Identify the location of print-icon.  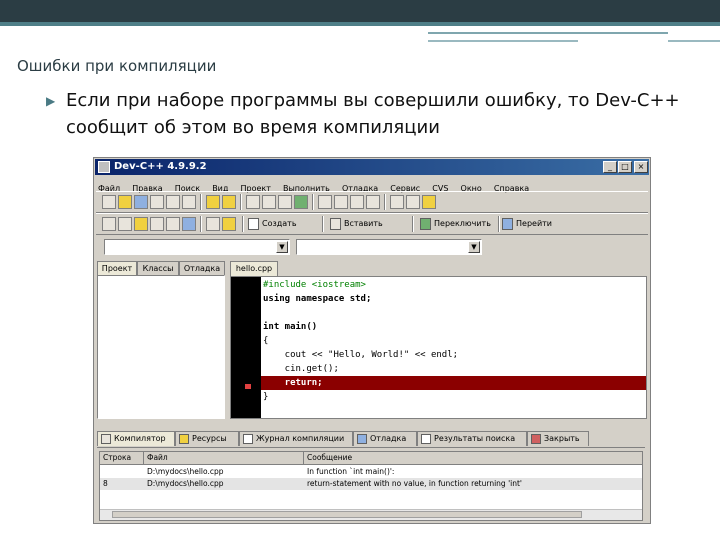
(189, 202).